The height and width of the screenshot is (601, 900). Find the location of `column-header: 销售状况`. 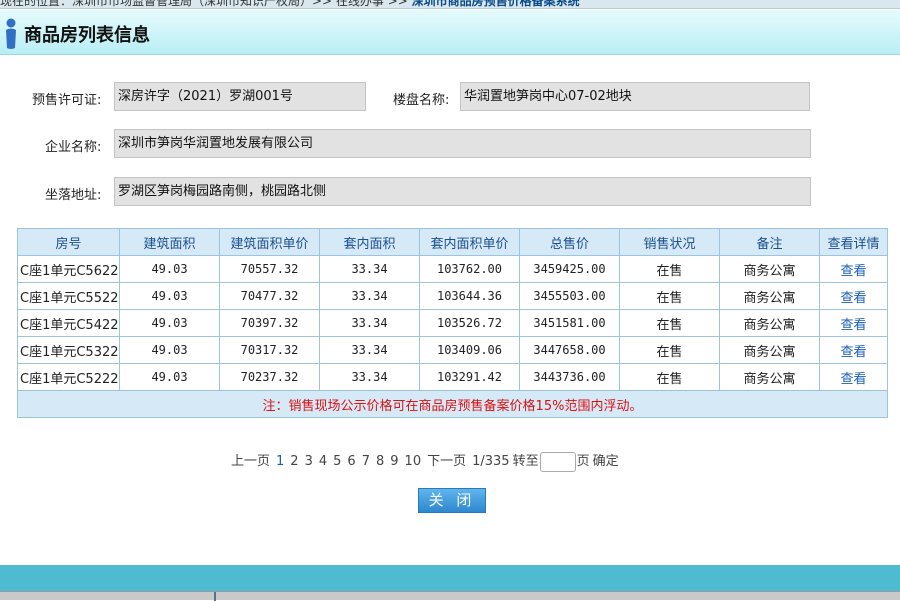

column-header: 销售状况 is located at coordinates (669, 242).